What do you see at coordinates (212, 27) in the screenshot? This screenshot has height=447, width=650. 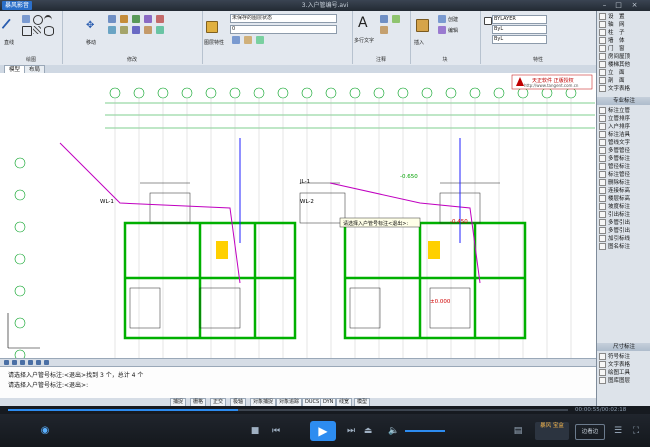 I see `layer-properties-icon` at bounding box center [212, 27].